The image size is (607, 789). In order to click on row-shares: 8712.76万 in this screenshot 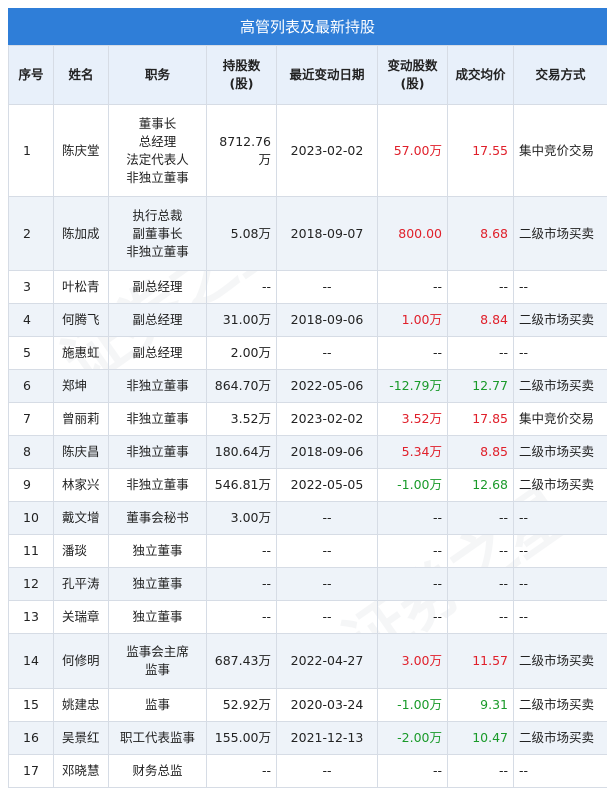, I will do `click(241, 150)`.